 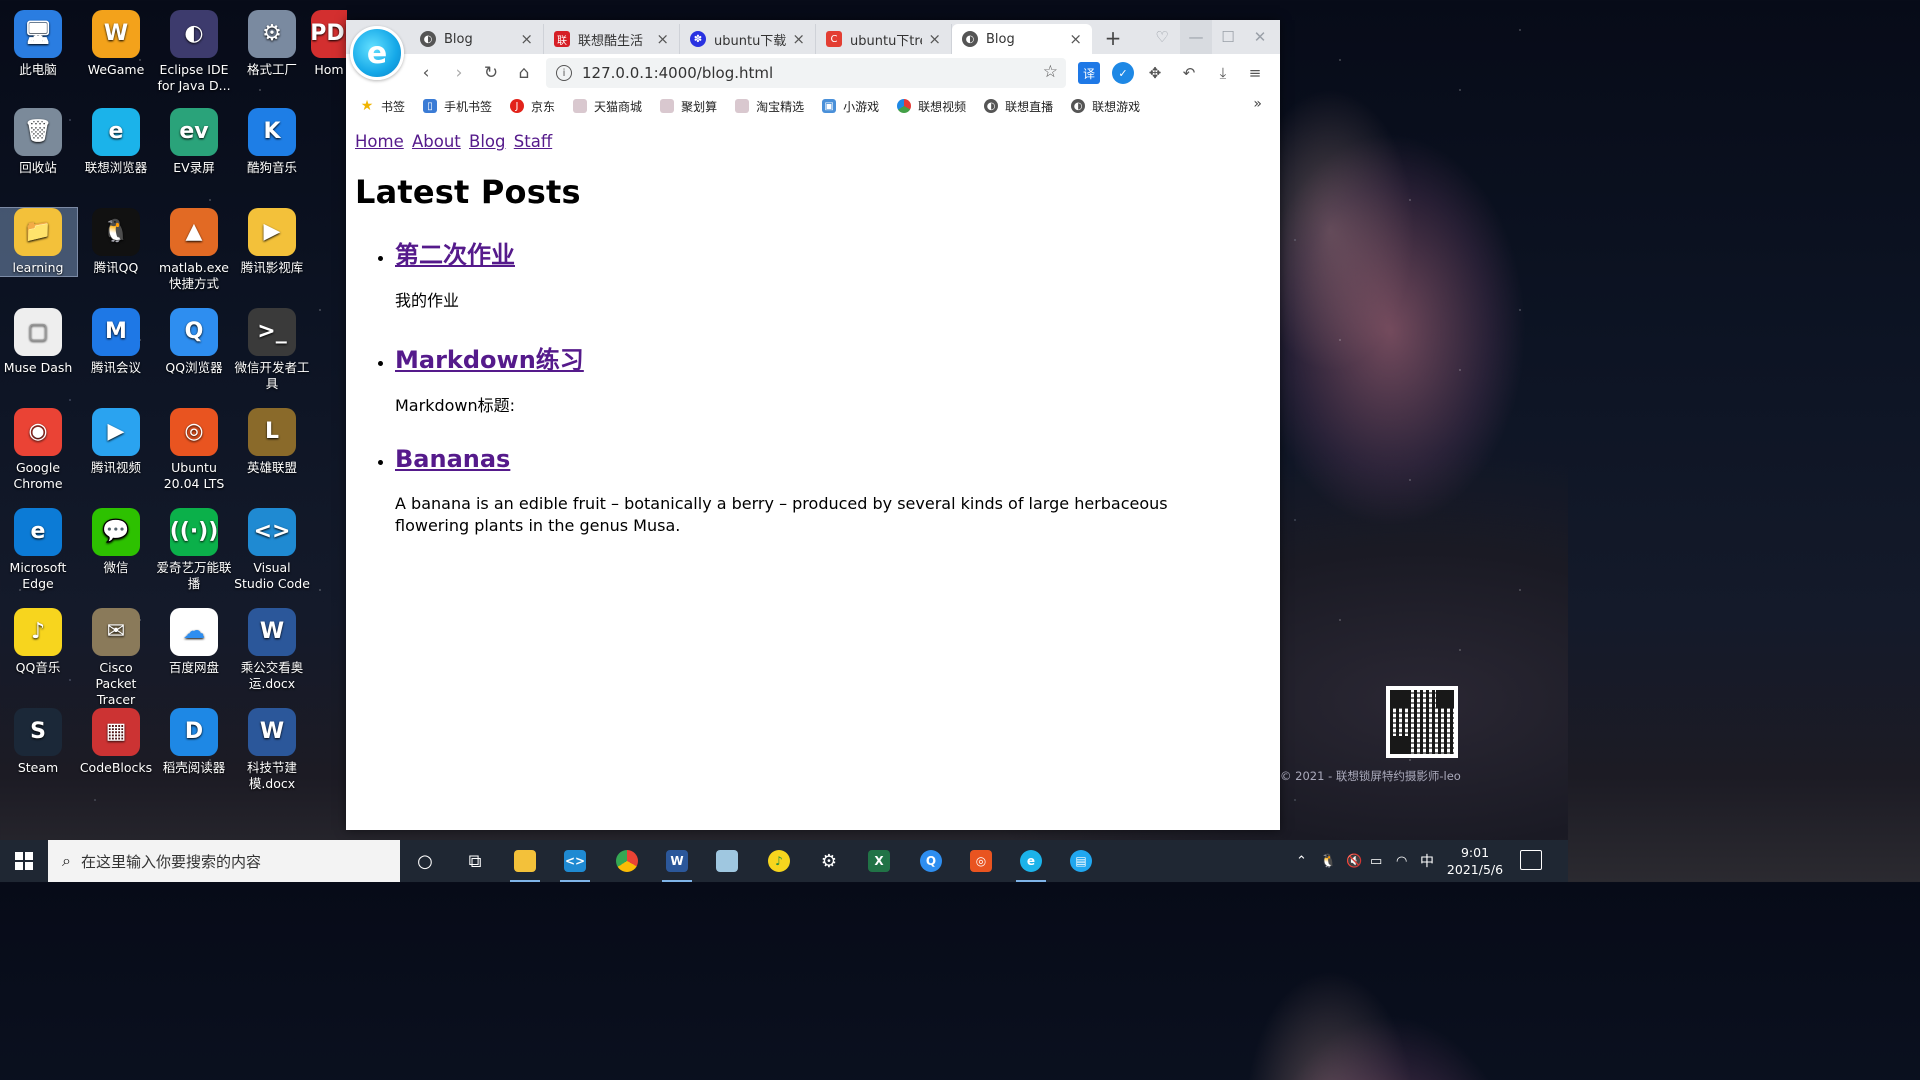 What do you see at coordinates (1196, 37) in the screenshot?
I see `minimize-button: —` at bounding box center [1196, 37].